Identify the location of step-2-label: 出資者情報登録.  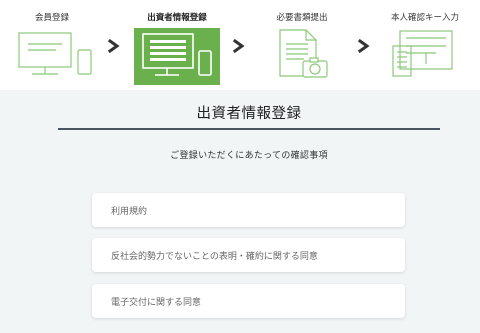
(177, 18).